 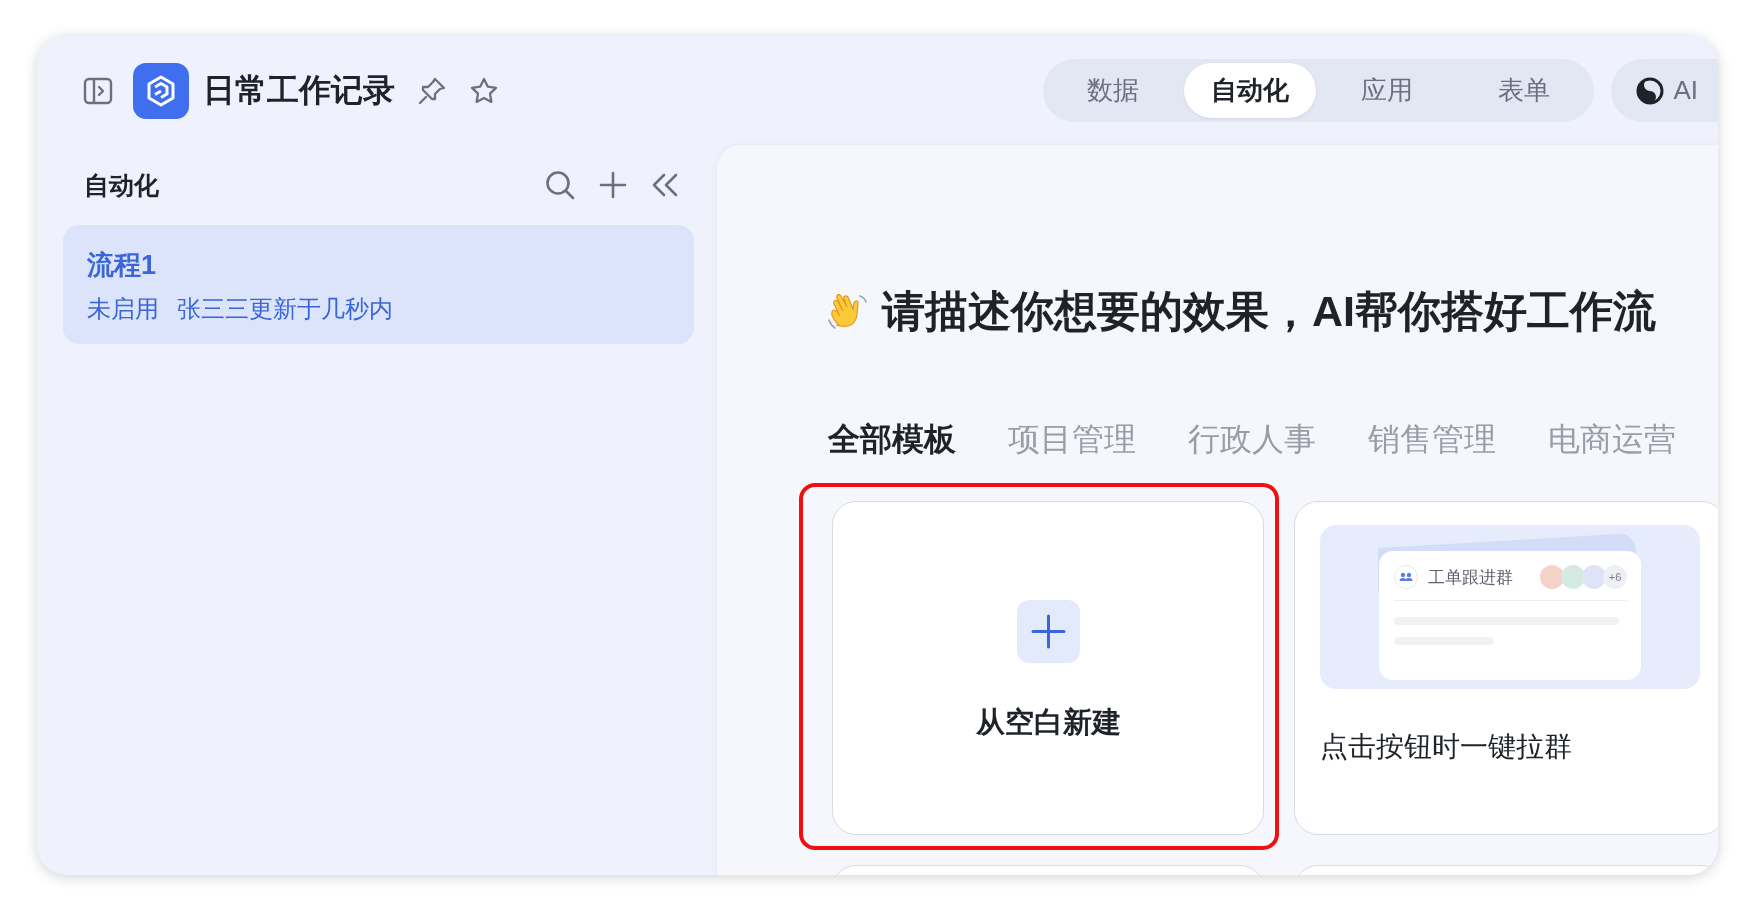 I want to click on star-icon, so click(x=484, y=90).